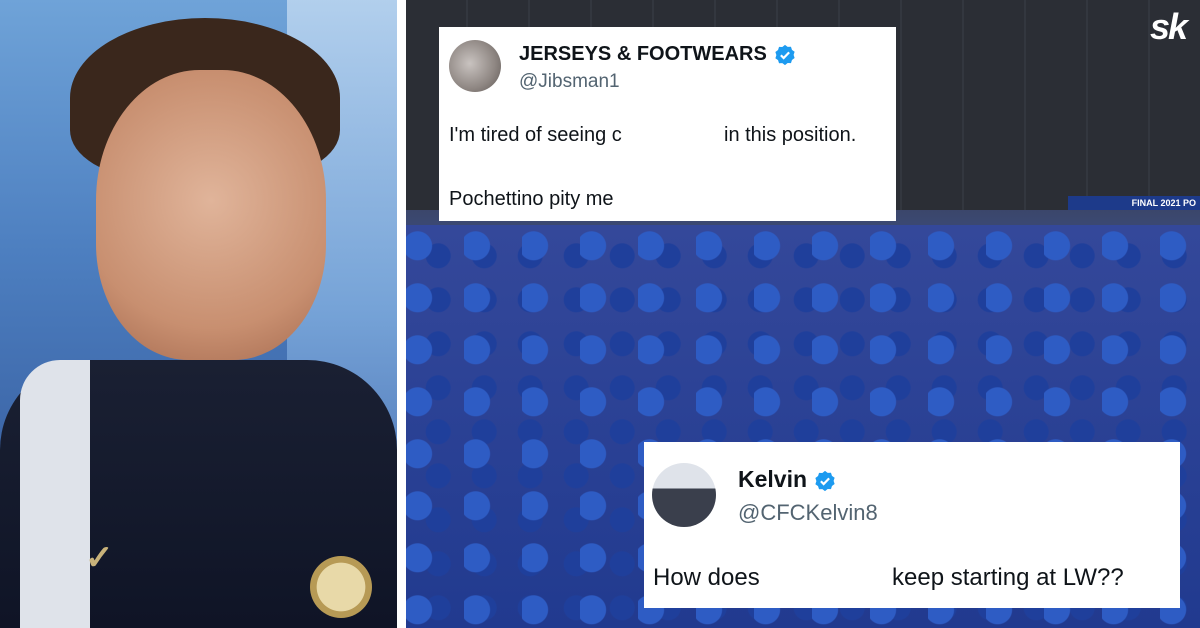 Image resolution: width=1200 pixels, height=628 pixels. What do you see at coordinates (773, 479) in the screenshot?
I see `display-name: Kelvin` at bounding box center [773, 479].